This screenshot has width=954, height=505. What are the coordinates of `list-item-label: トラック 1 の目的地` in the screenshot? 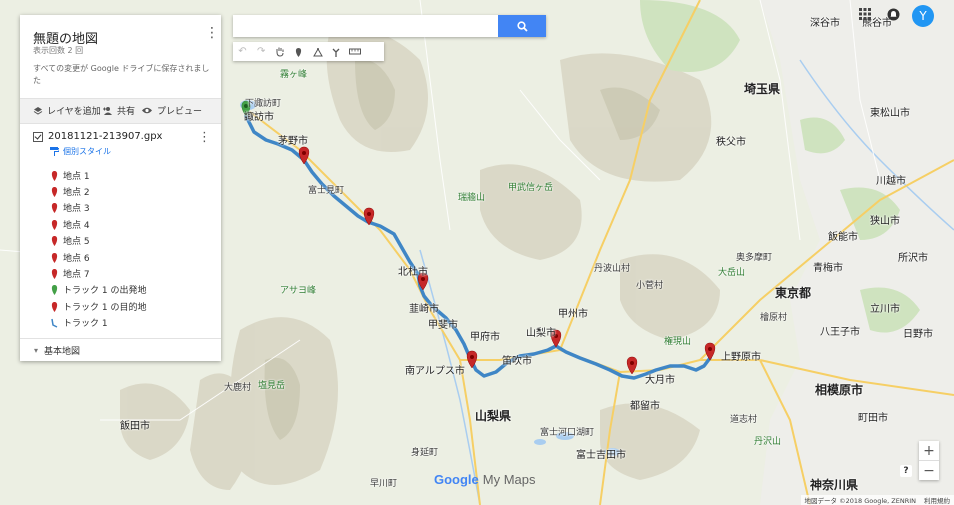 It's located at (105, 307).